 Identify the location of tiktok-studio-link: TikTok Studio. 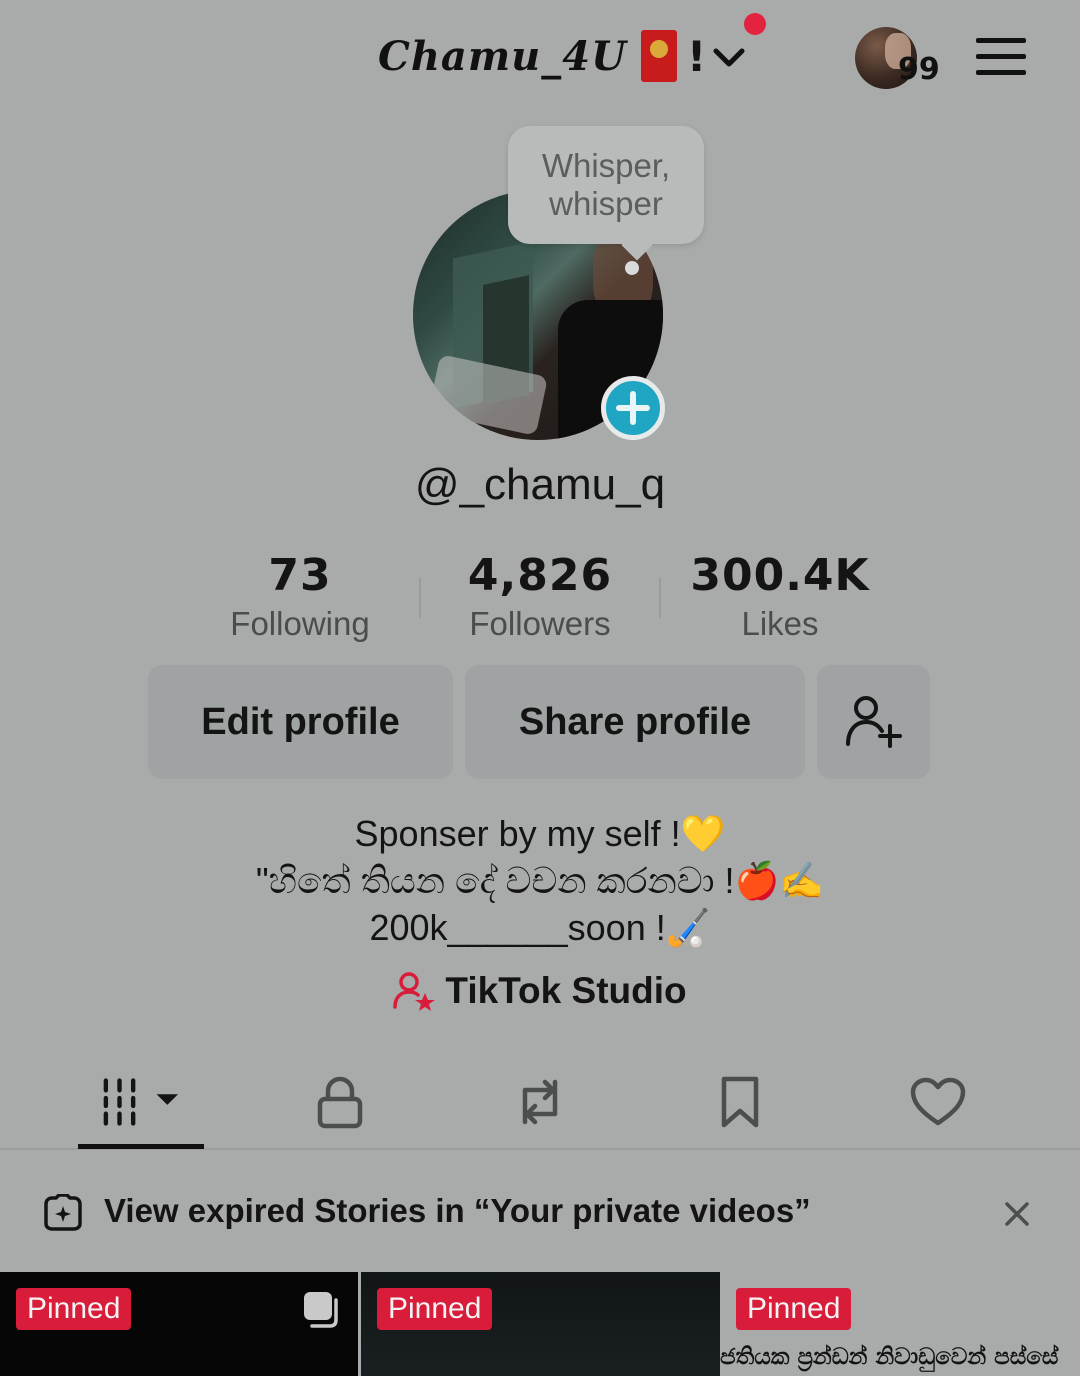
(540, 991).